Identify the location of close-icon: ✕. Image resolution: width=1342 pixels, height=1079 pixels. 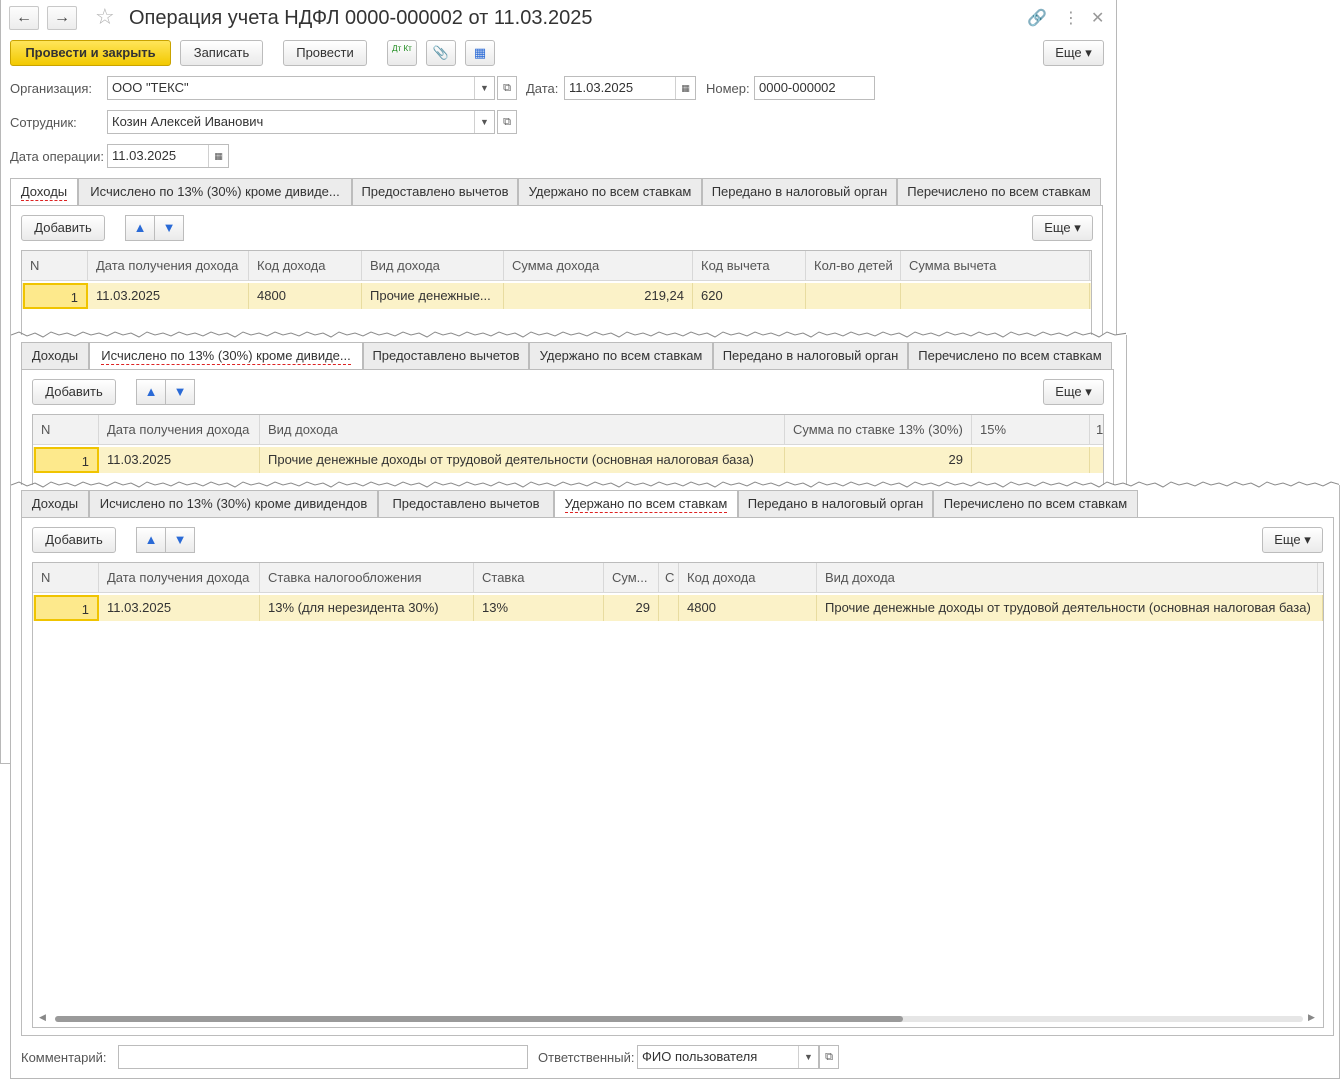
(1097, 18).